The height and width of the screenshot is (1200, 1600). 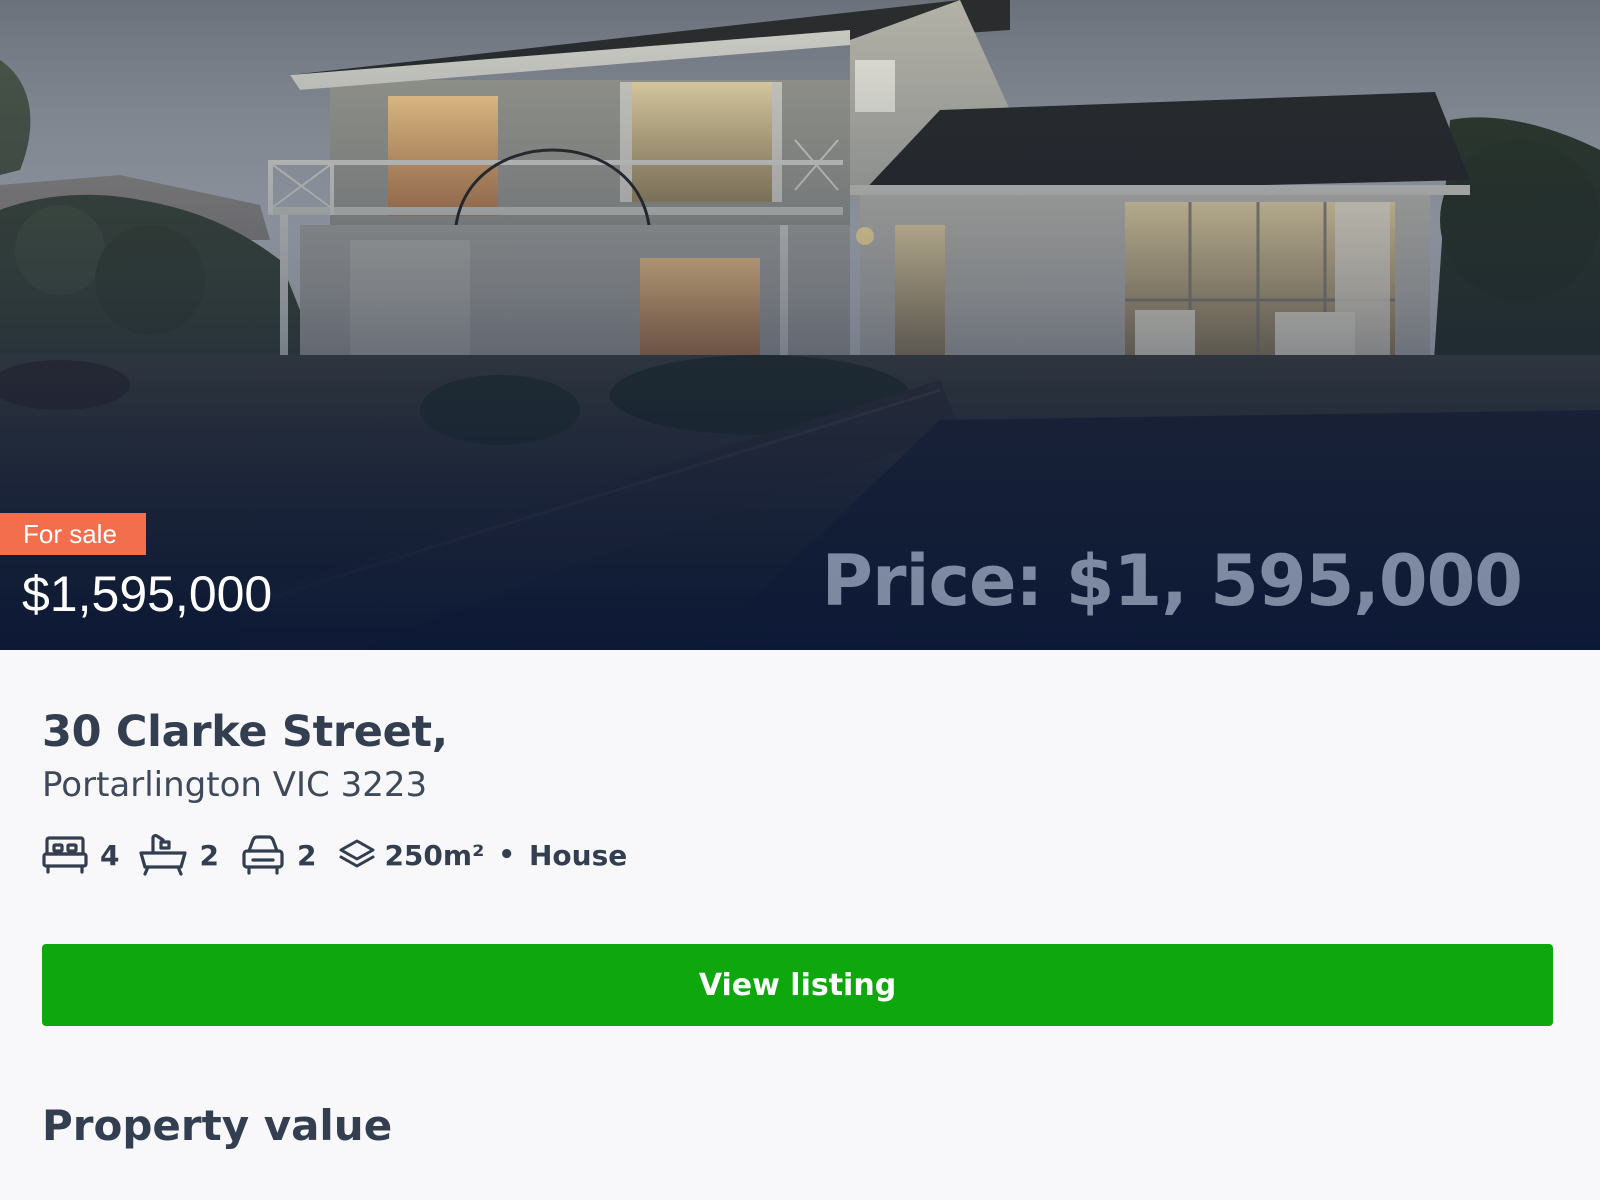 I want to click on for-sale-badge: For sale, so click(x=73, y=534).